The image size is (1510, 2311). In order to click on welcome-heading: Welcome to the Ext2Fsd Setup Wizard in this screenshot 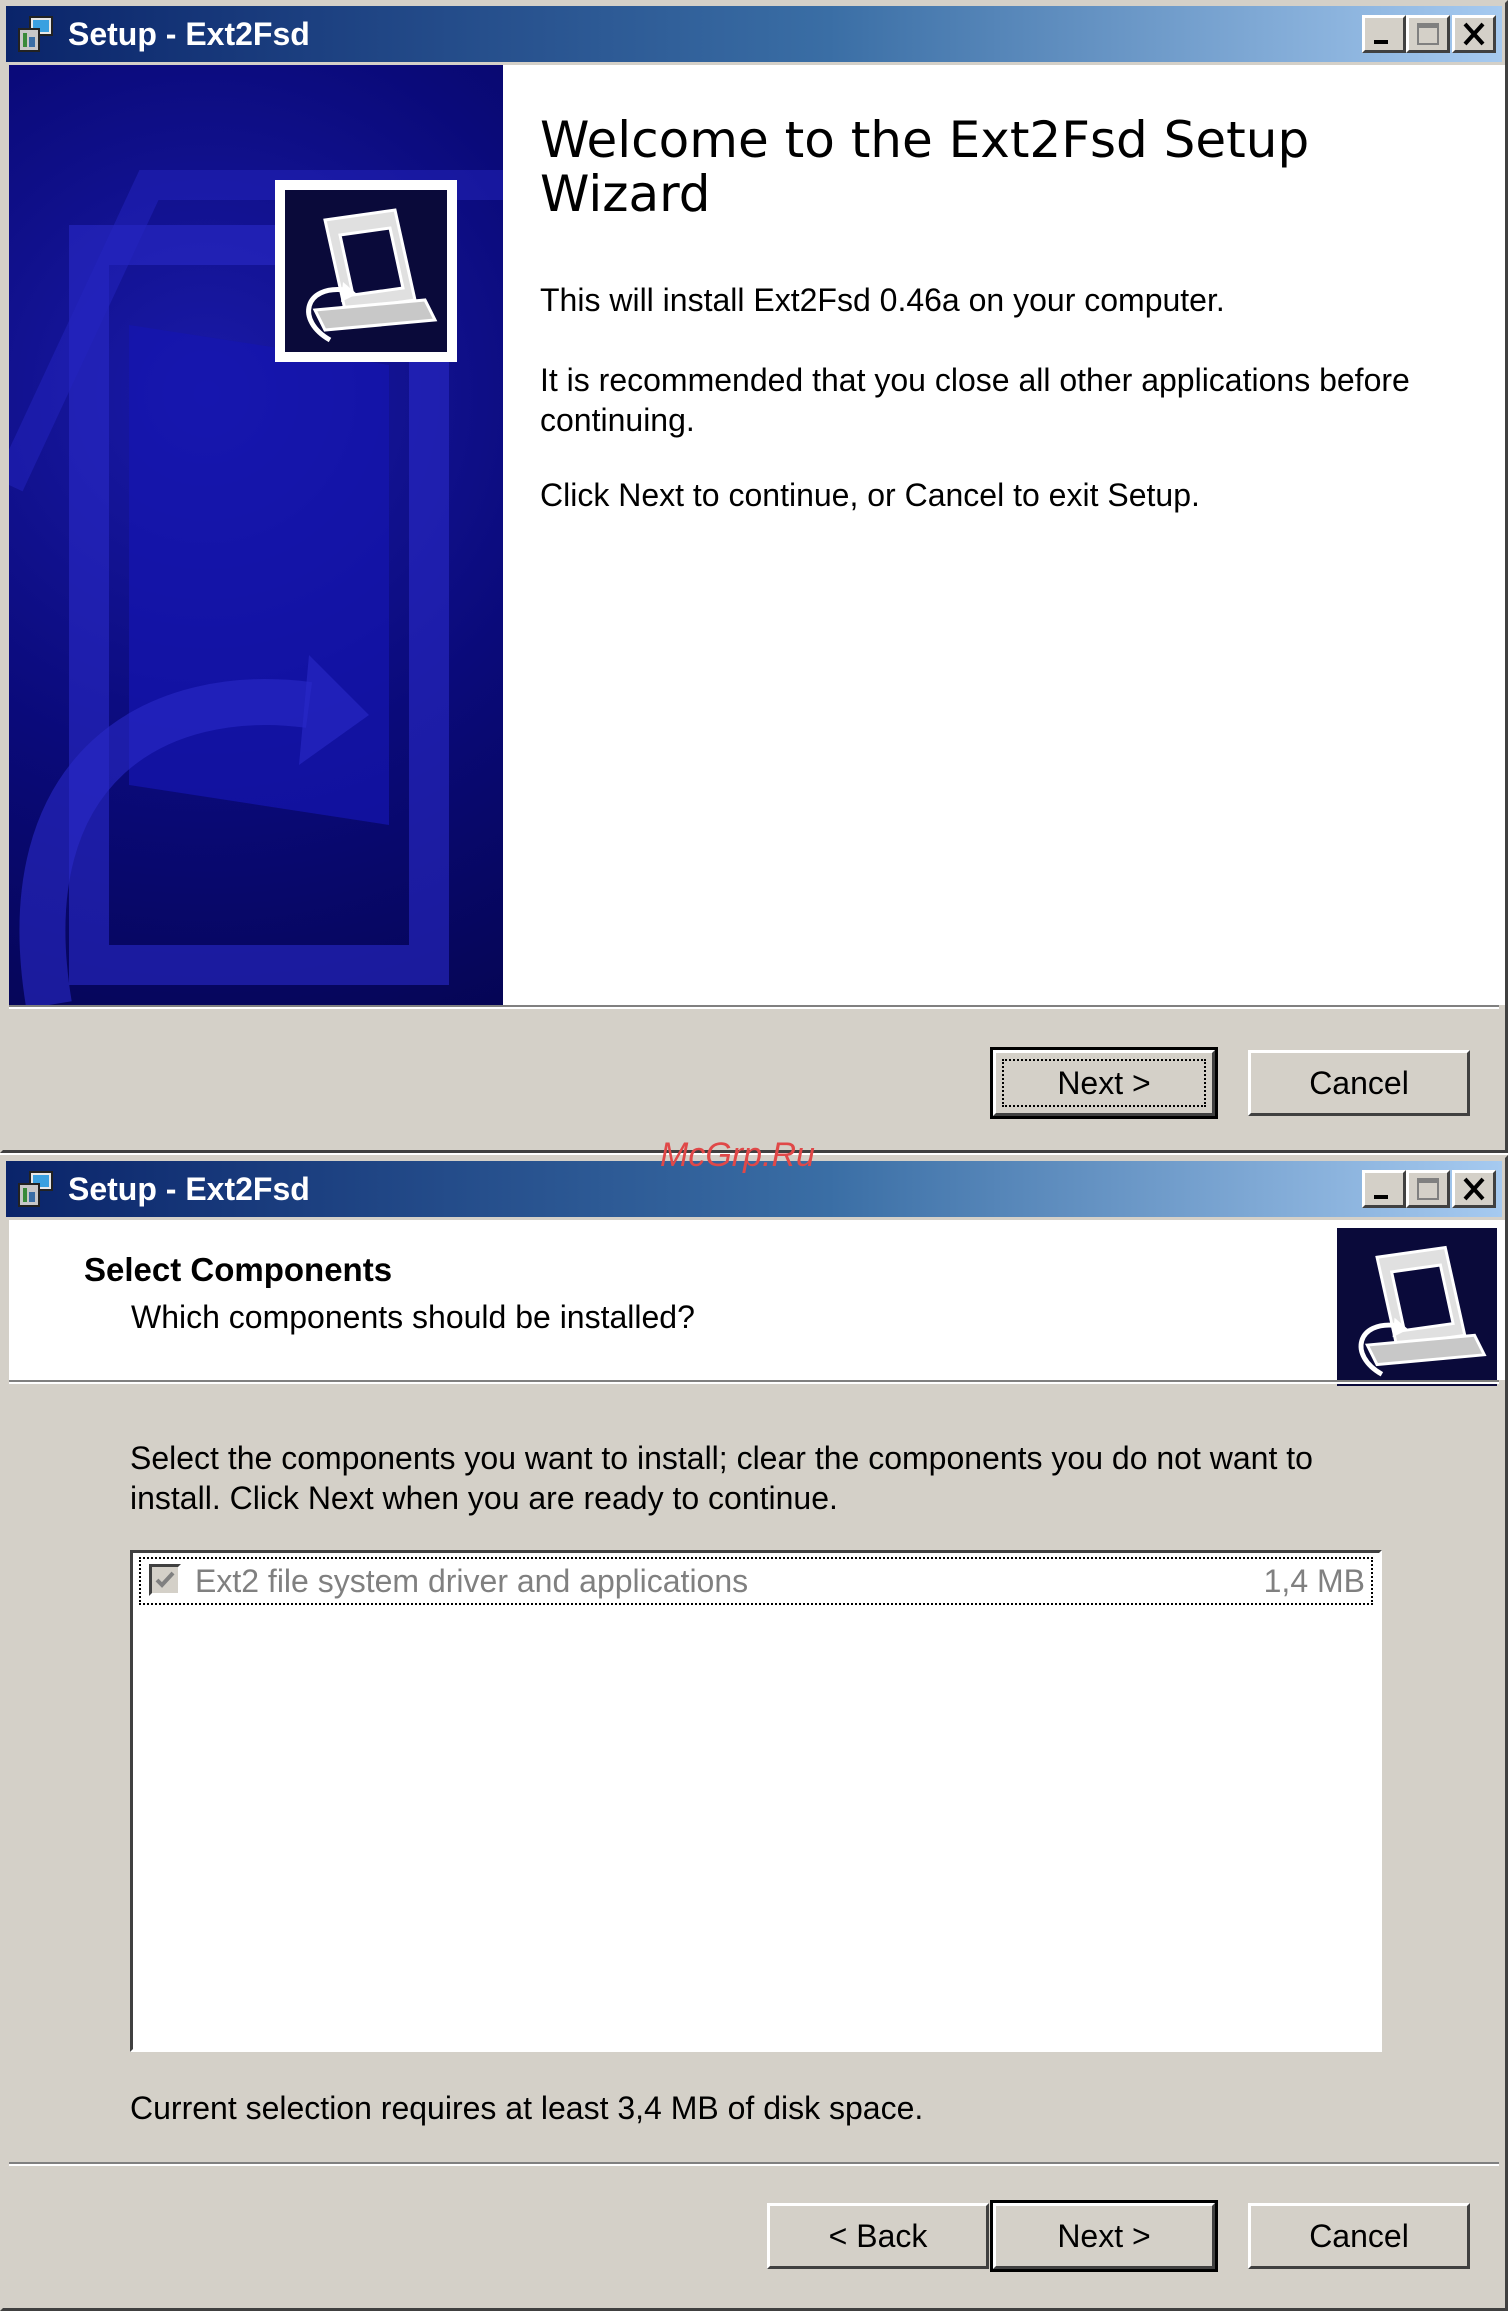, I will do `click(925, 167)`.